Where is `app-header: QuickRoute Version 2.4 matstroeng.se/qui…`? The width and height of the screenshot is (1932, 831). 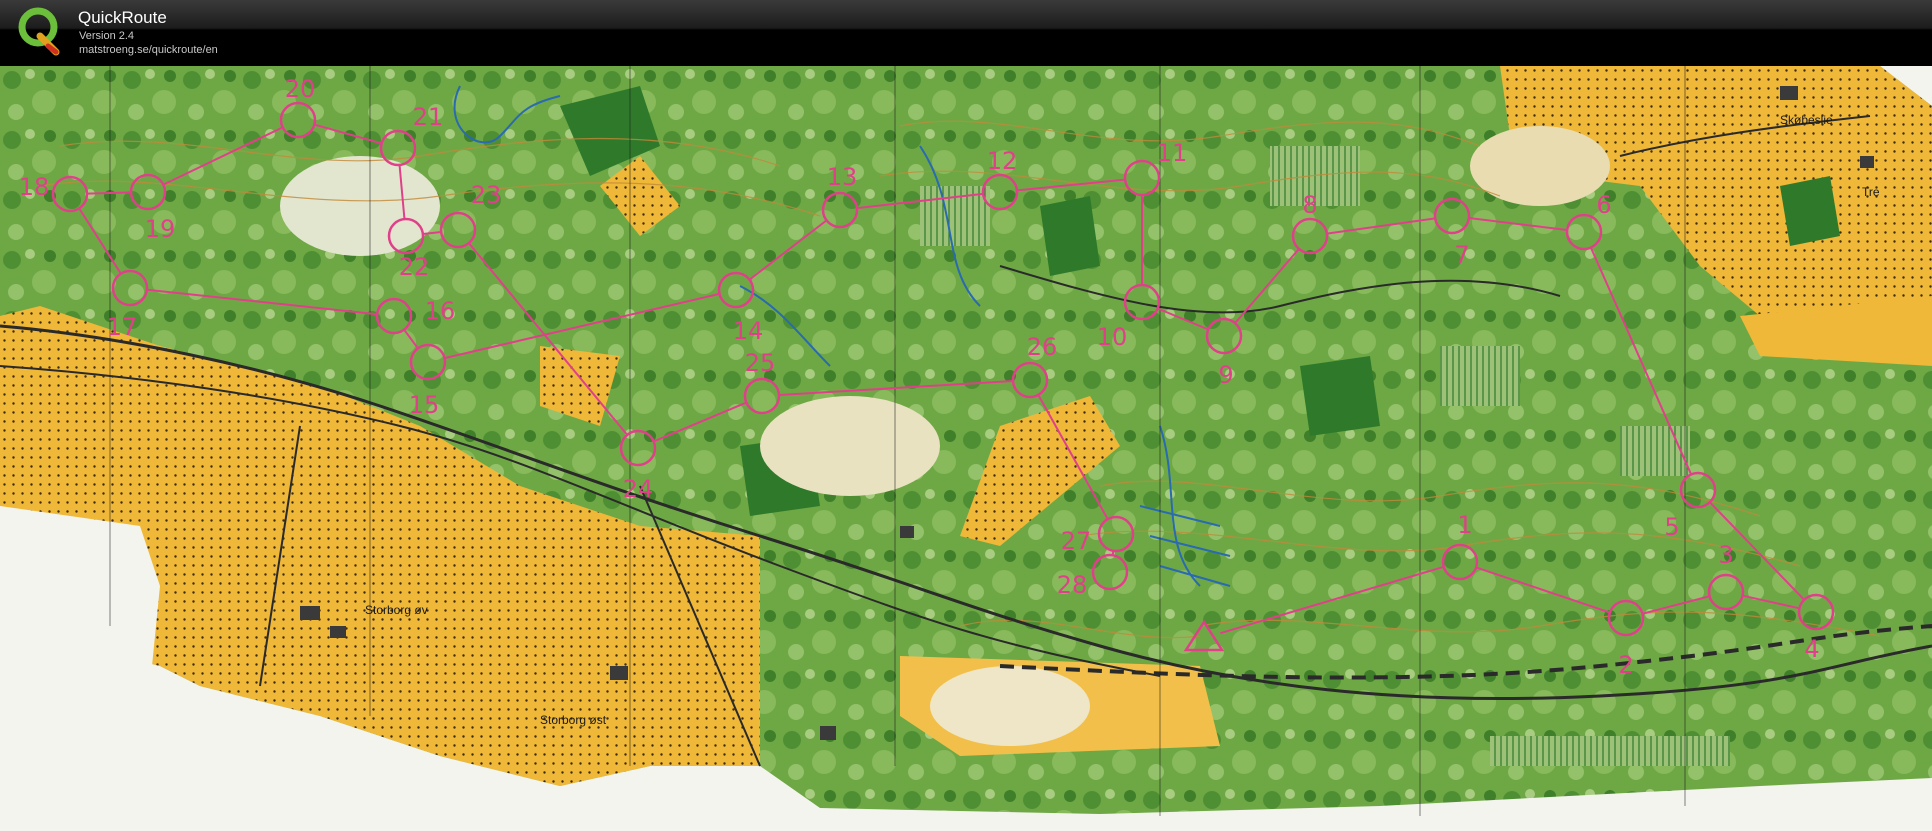
app-header: QuickRoute Version 2.4 matstroeng.se/qui… is located at coordinates (966, 33).